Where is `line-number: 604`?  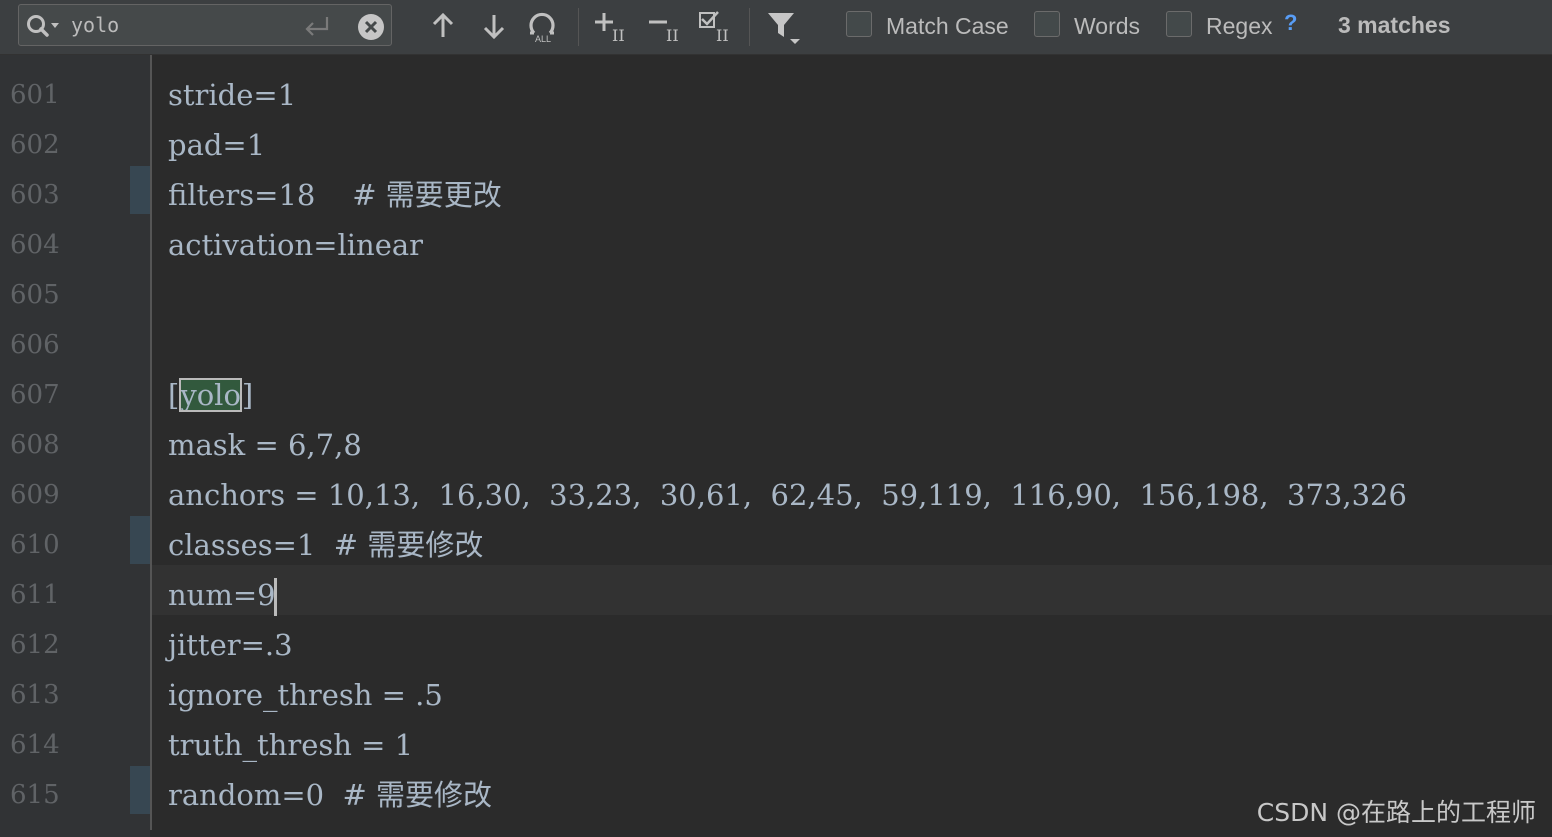
line-number: 604 is located at coordinates (35, 245).